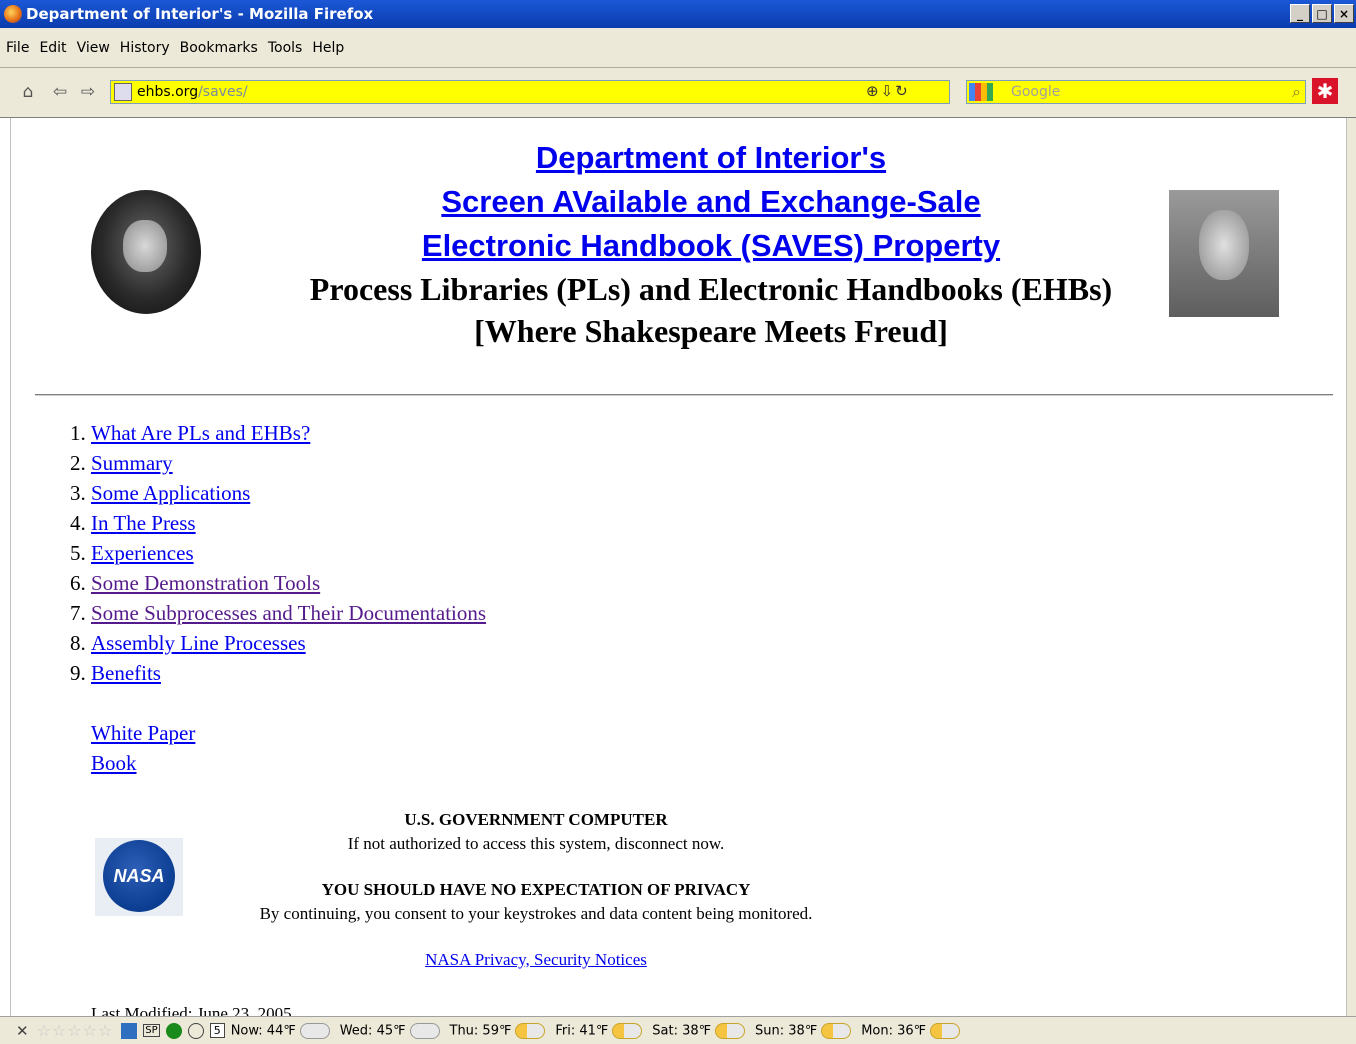 The height and width of the screenshot is (1044, 1356). I want to click on maximize-button: □, so click(1322, 13).